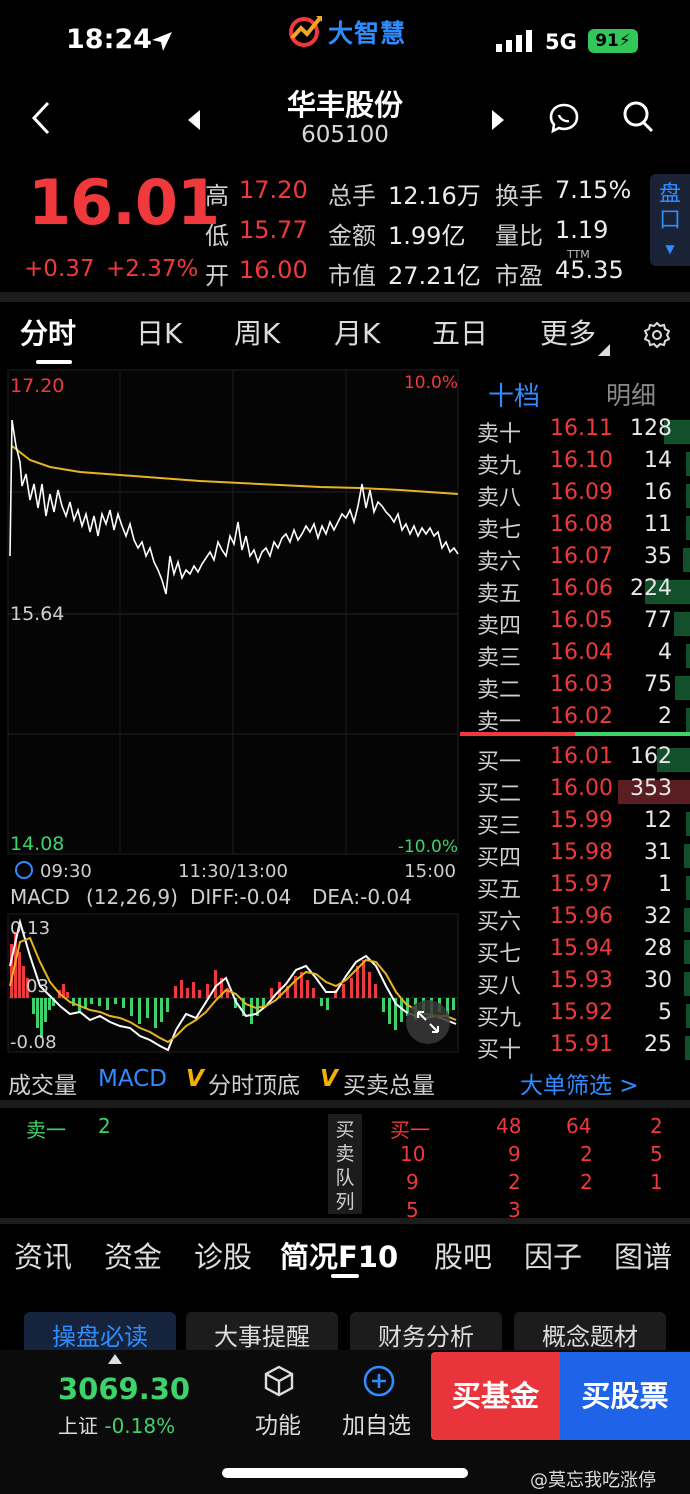  I want to click on ask-row: 卖五 16.06 224, so click(575, 592).